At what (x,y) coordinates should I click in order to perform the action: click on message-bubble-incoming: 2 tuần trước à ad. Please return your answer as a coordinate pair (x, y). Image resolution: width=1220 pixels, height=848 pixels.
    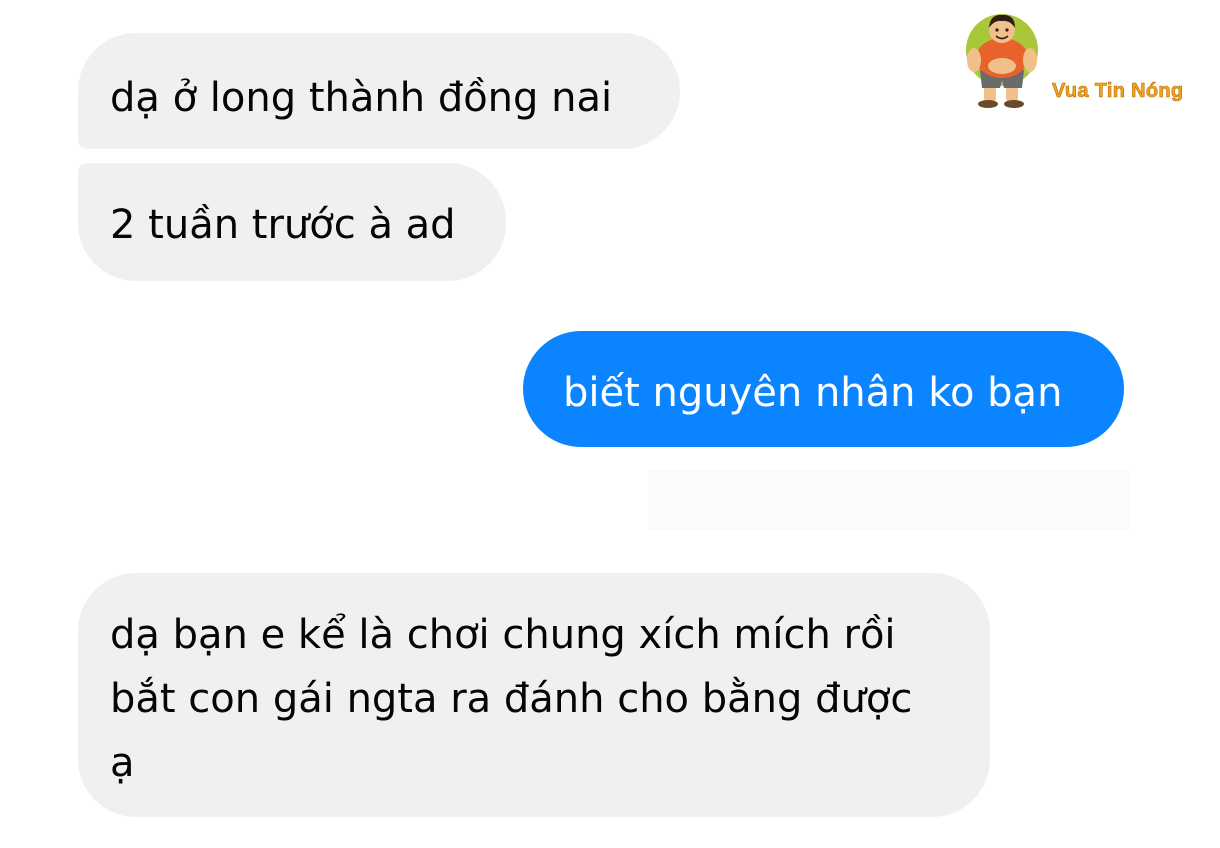
    Looking at the image, I should click on (292, 222).